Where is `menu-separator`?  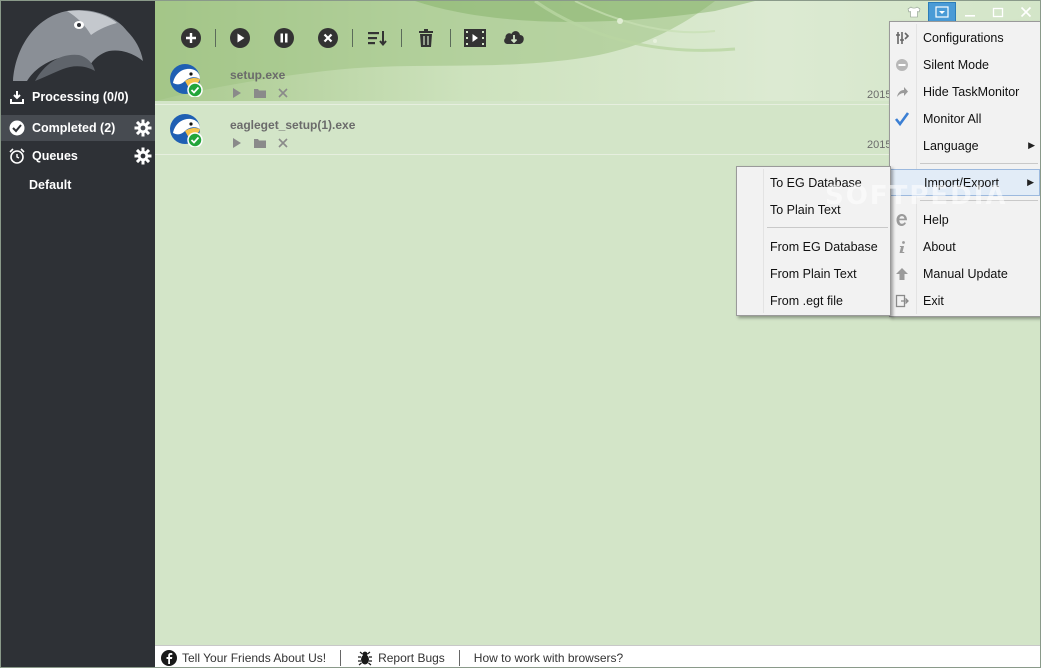
menu-separator is located at coordinates (827, 227).